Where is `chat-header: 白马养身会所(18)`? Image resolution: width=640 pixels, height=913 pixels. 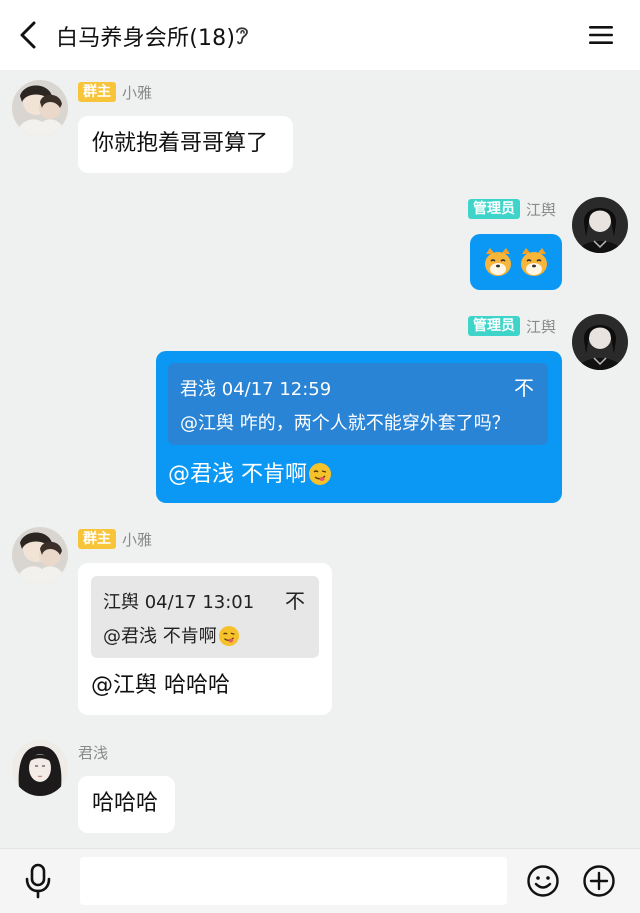
chat-header: 白马养身会所(18) is located at coordinates (320, 35).